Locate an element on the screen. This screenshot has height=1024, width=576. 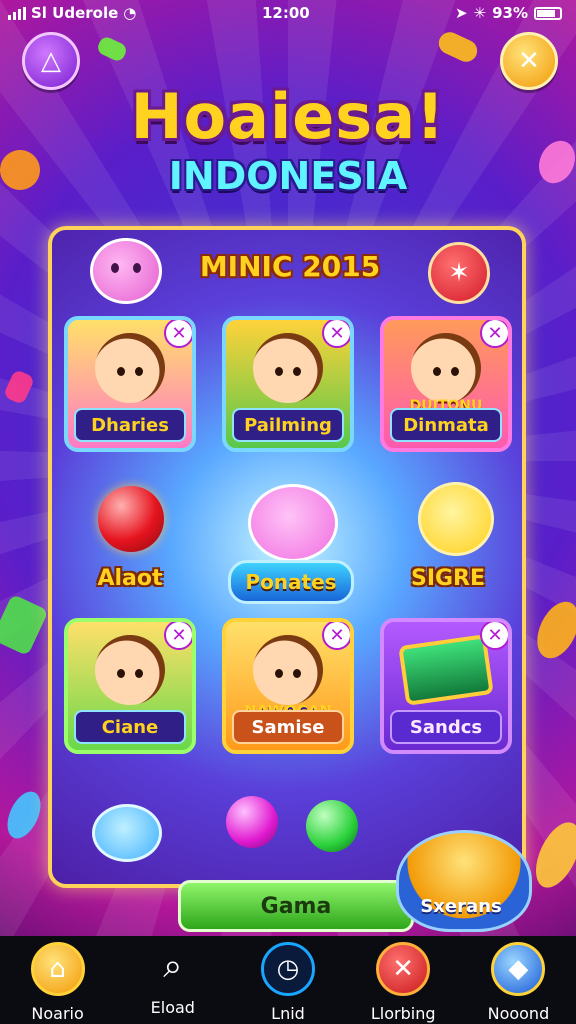
battery-icon is located at coordinates (548, 13).